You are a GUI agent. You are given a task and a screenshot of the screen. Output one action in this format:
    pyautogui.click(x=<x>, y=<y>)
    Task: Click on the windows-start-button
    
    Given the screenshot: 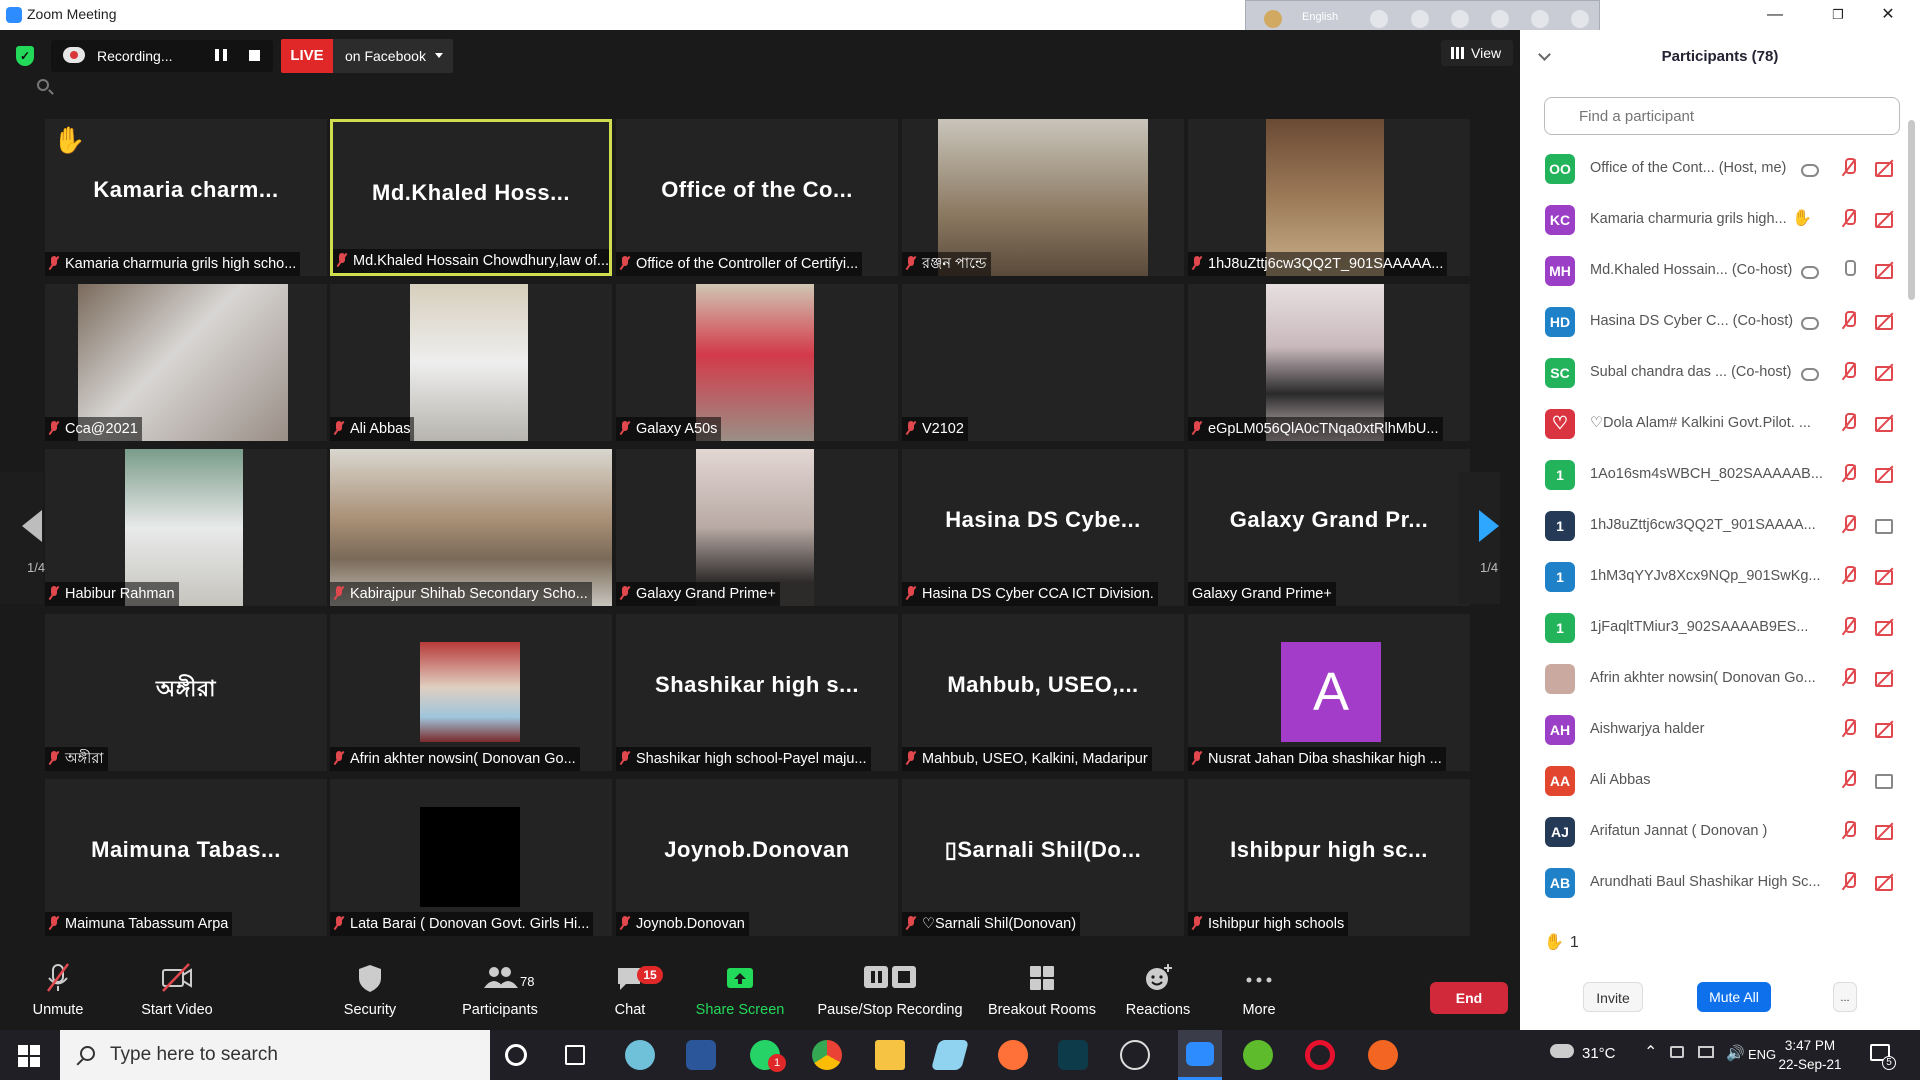 What is the action you would take?
    pyautogui.click(x=29, y=1056)
    